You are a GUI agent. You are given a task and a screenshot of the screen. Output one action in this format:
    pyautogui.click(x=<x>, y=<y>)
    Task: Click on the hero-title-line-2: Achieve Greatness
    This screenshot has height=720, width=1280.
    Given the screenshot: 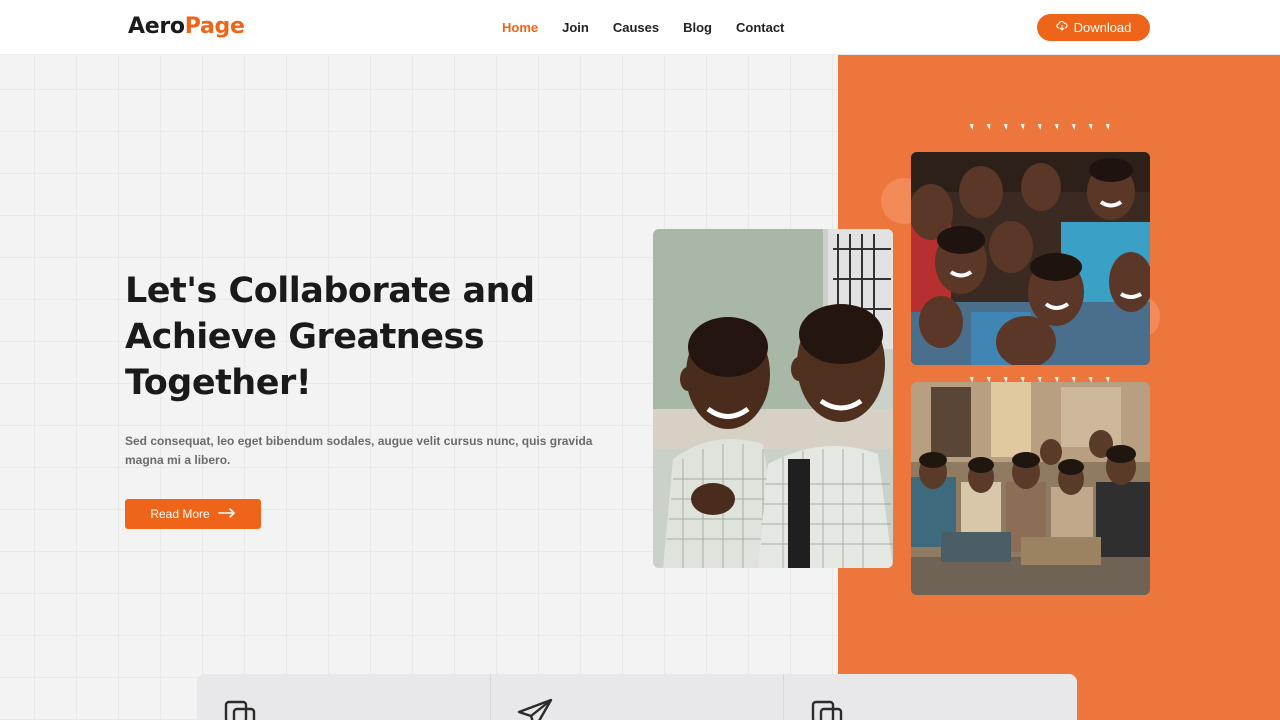 What is the action you would take?
    pyautogui.click(x=305, y=337)
    